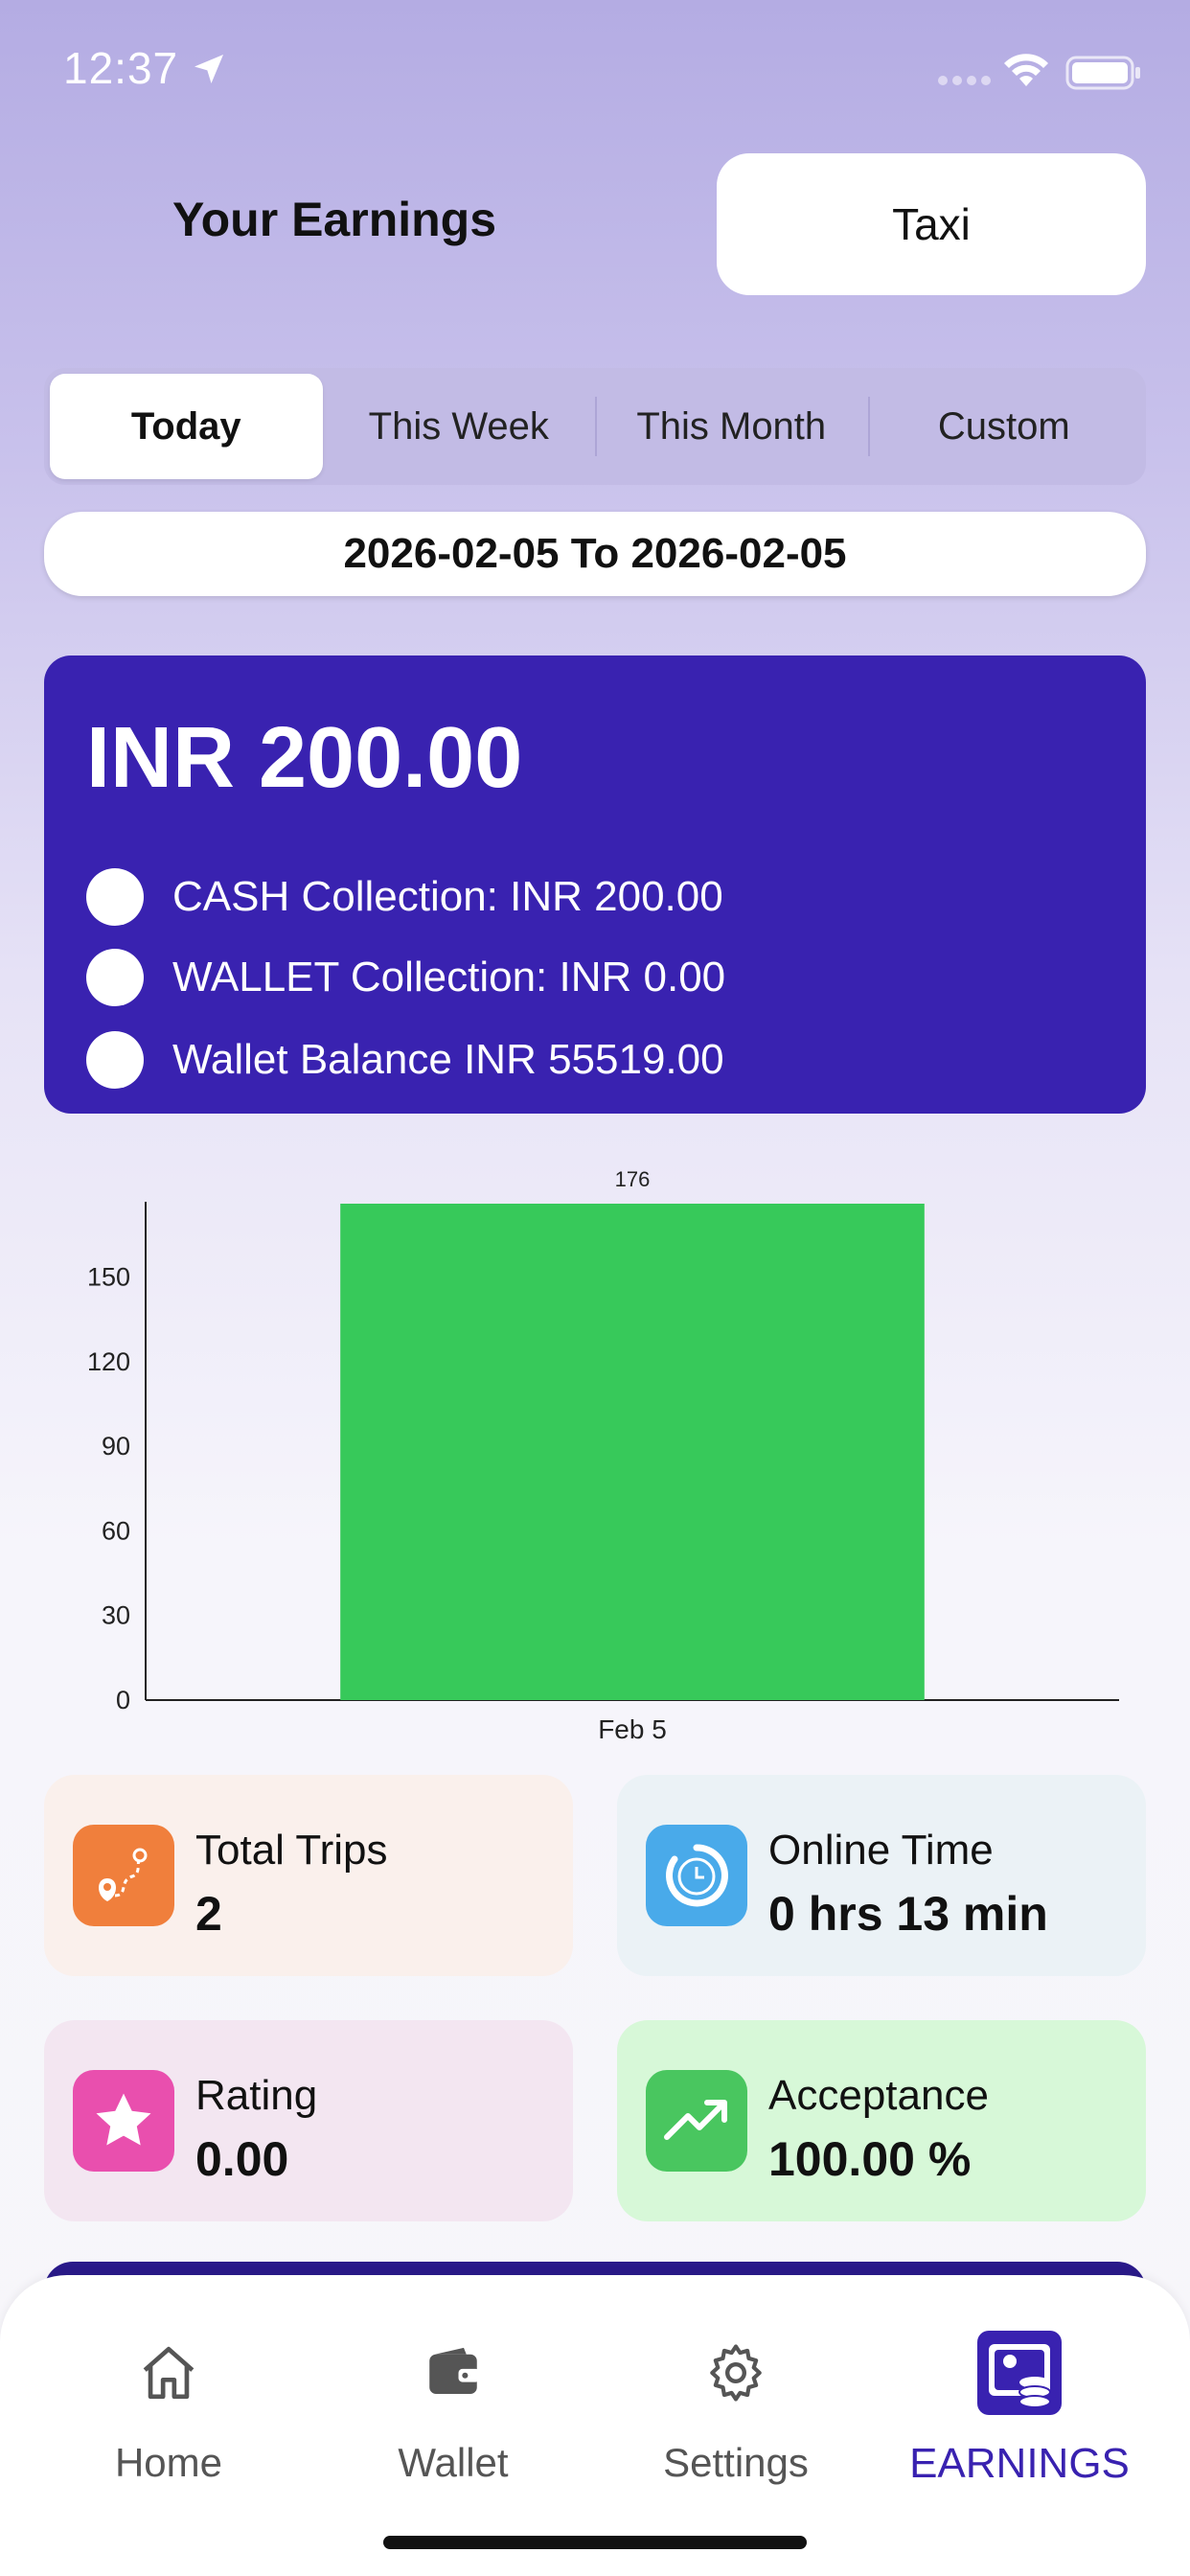 This screenshot has width=1190, height=2576. What do you see at coordinates (109, 1361) in the screenshot?
I see `y-tick-label: 120` at bounding box center [109, 1361].